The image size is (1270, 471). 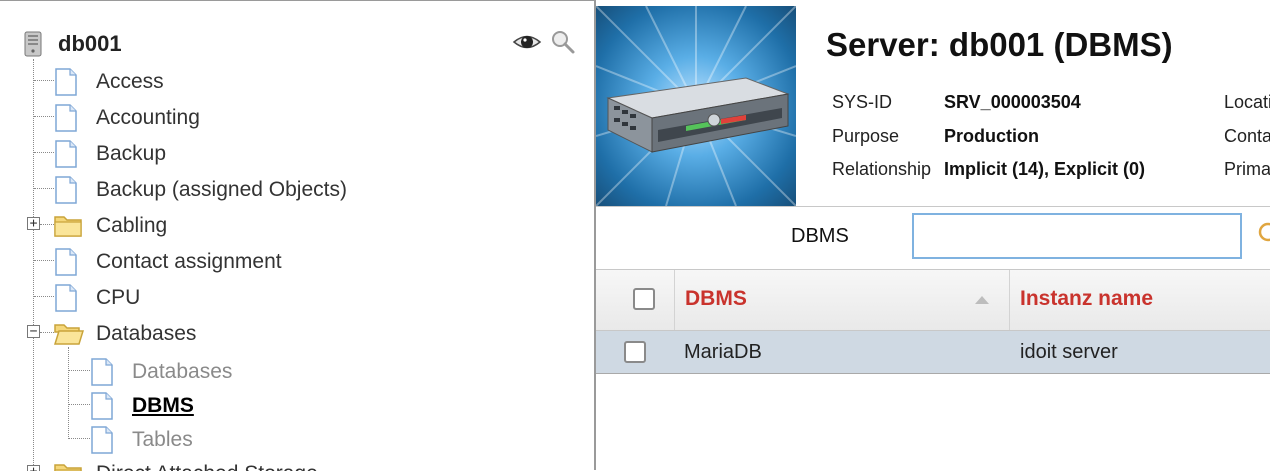 I want to click on purpose-value: Production, so click(x=991, y=136).